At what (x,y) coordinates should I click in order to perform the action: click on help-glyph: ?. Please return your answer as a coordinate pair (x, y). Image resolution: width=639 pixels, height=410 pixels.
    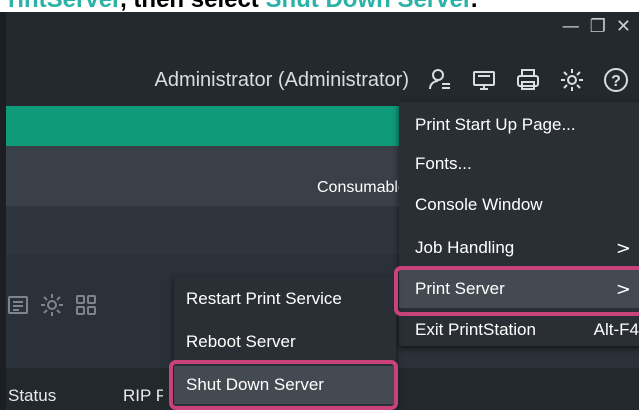
    Looking at the image, I should click on (616, 81).